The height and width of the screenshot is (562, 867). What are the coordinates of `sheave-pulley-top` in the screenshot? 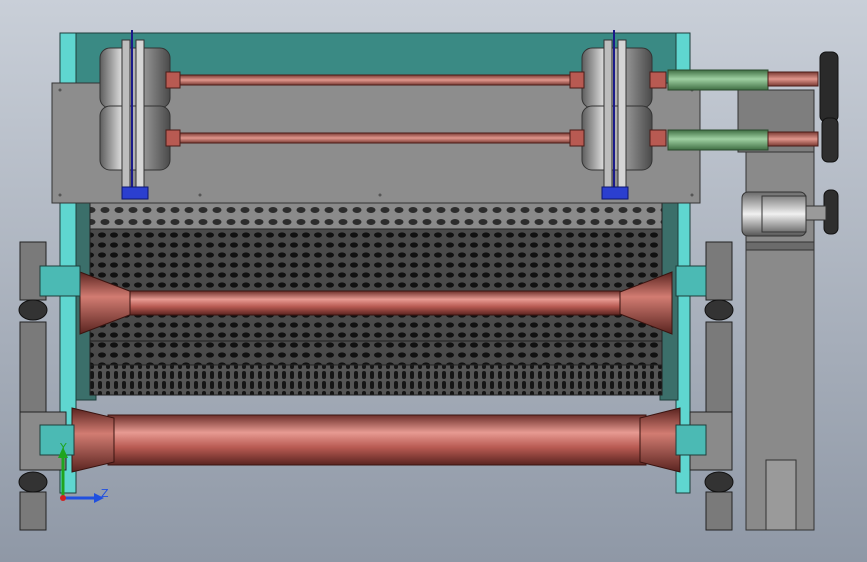 It's located at (829, 87).